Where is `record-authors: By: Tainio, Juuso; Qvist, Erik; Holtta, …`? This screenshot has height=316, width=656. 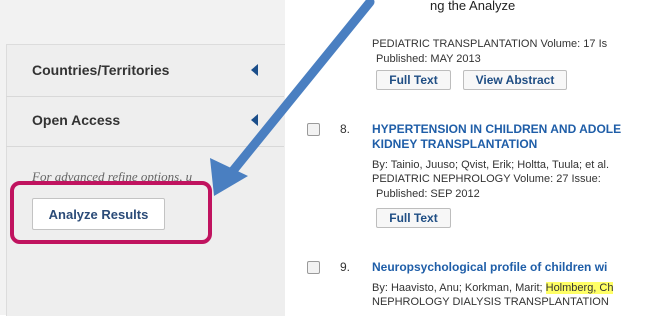 record-authors: By: Tainio, Juuso; Qvist, Erik; Holtta, … is located at coordinates (491, 165).